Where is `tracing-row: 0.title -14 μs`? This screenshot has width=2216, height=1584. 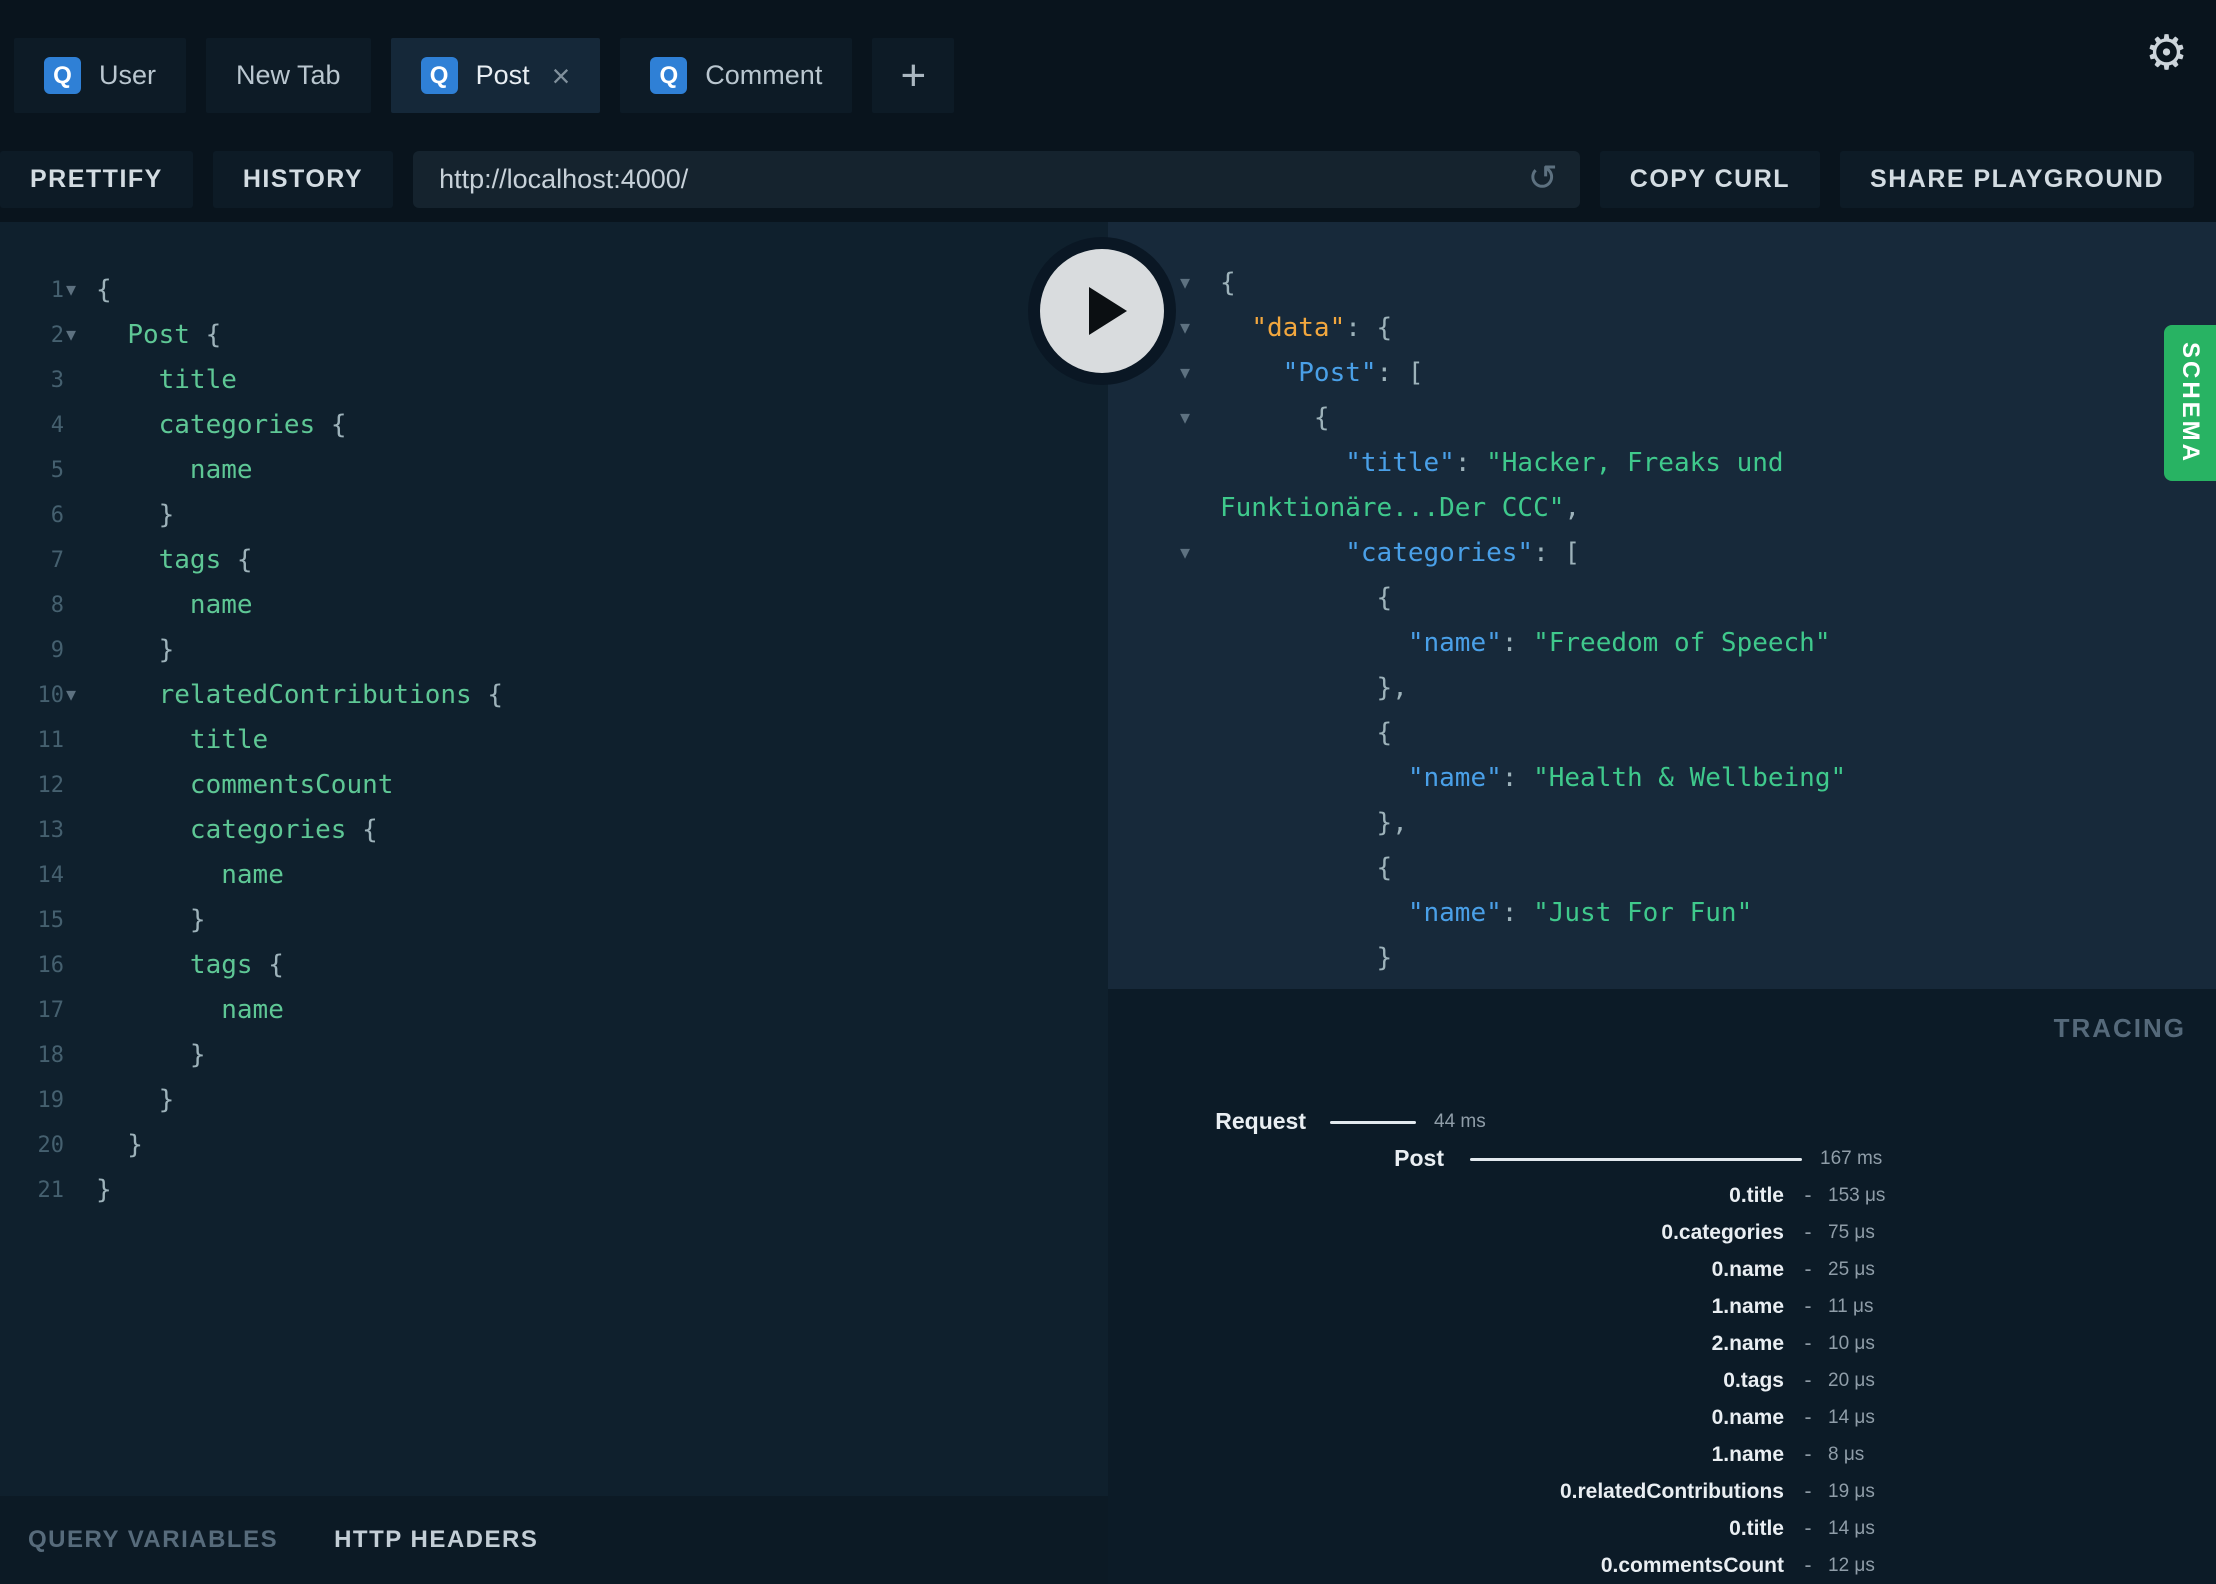 tracing-row: 0.title -14 μs is located at coordinates (1662, 1528).